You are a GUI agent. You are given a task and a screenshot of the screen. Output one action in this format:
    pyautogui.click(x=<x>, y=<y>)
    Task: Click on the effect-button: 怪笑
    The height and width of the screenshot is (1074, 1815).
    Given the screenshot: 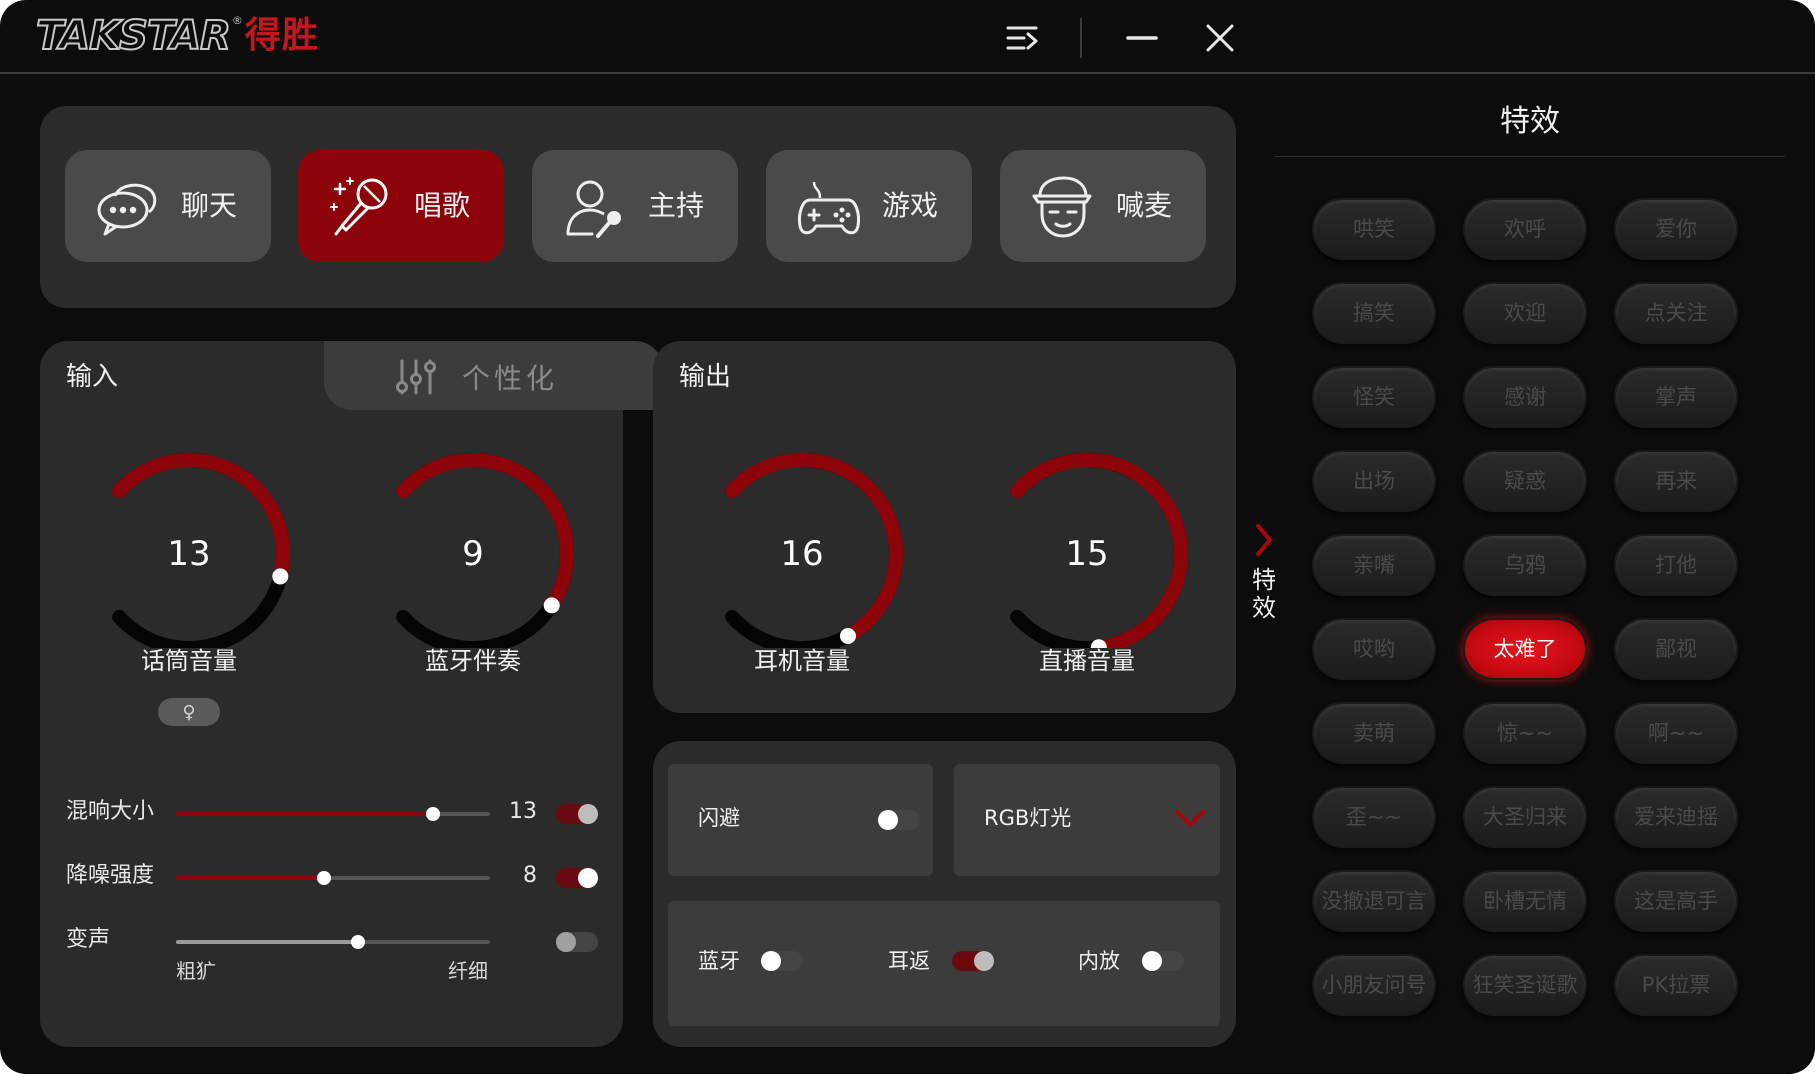 What is the action you would take?
    pyautogui.click(x=1374, y=397)
    